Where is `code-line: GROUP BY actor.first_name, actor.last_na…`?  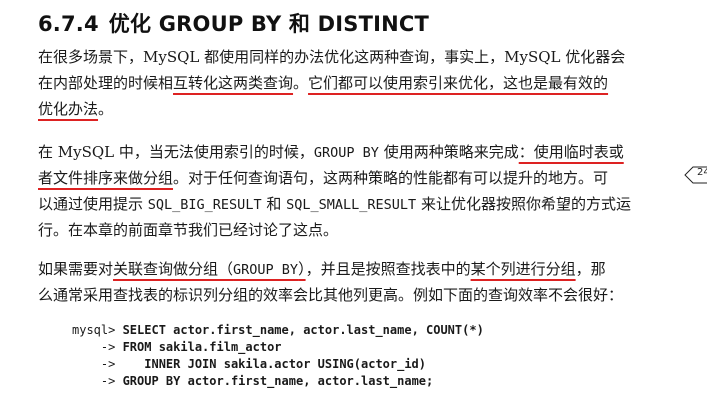 code-line: GROUP BY actor.first_name, actor.last_na… is located at coordinates (278, 381).